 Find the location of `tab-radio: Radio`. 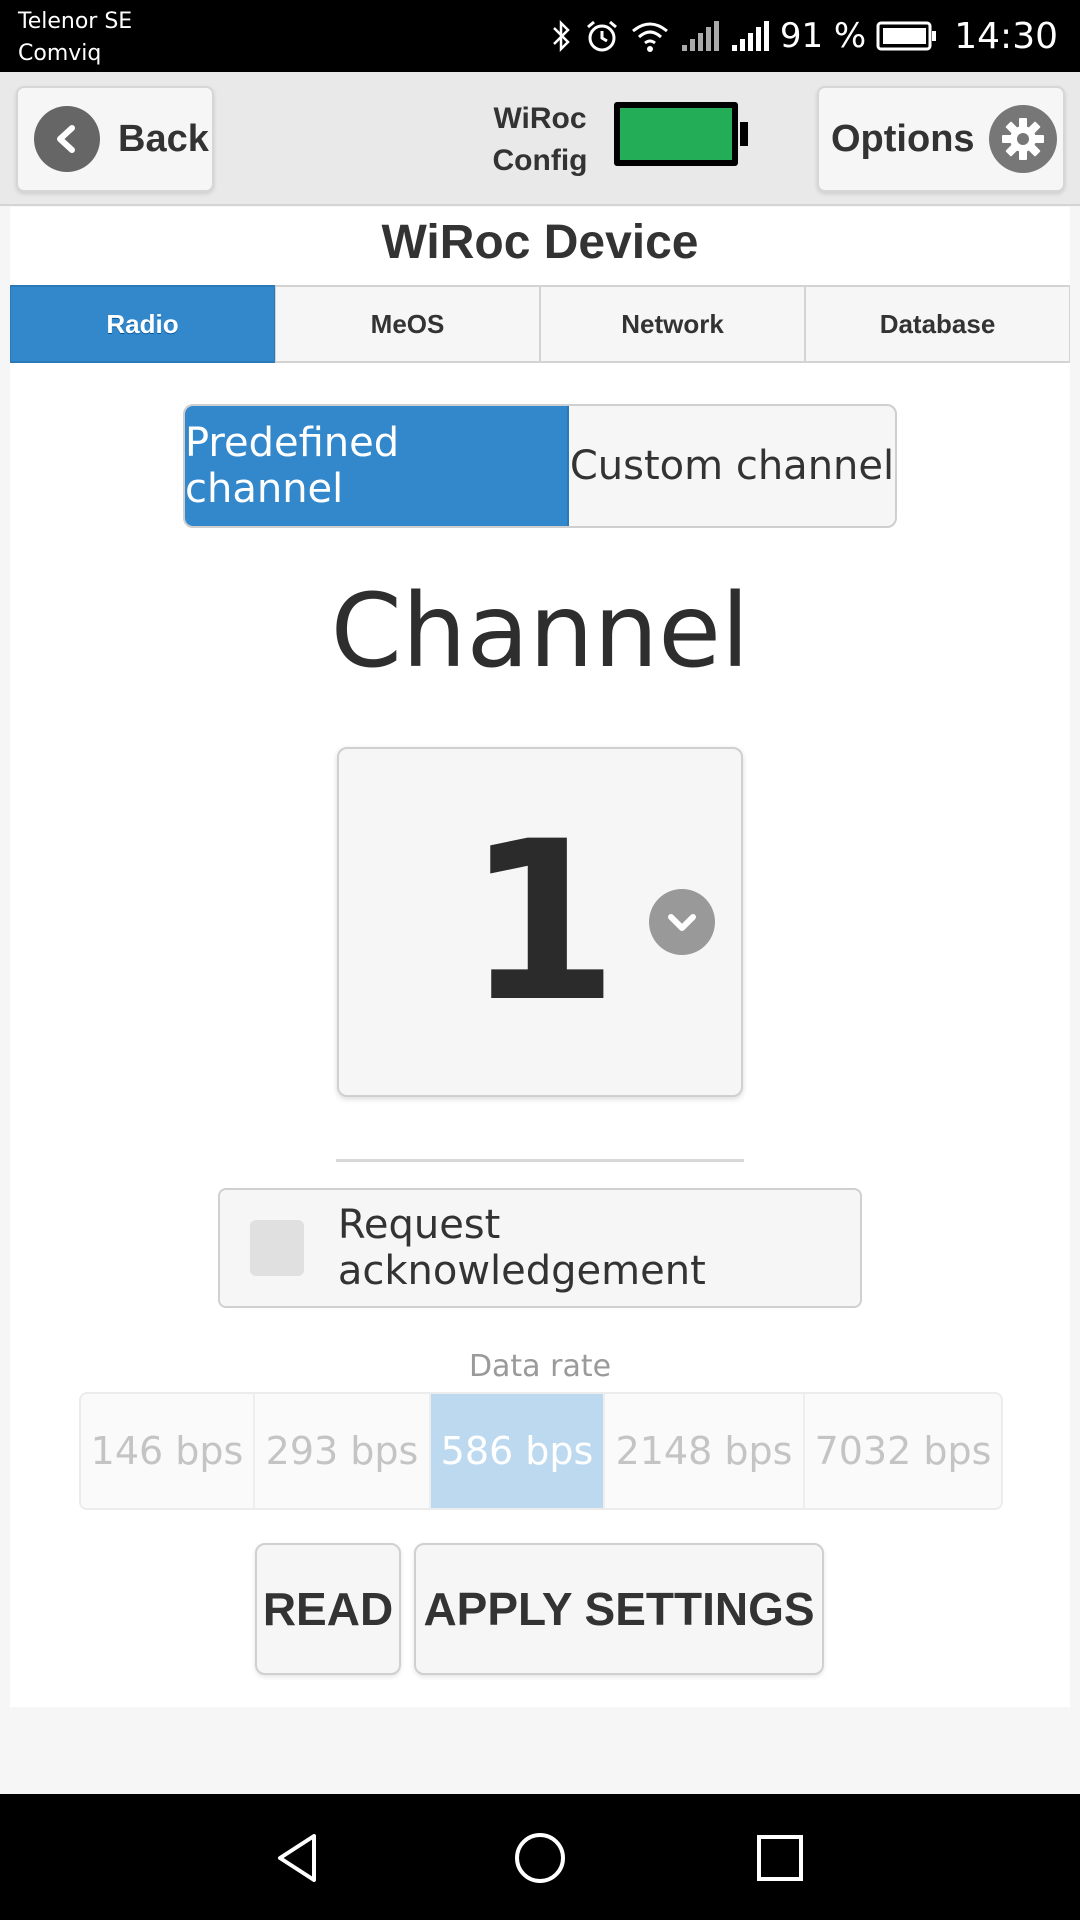

tab-radio: Radio is located at coordinates (142, 324).